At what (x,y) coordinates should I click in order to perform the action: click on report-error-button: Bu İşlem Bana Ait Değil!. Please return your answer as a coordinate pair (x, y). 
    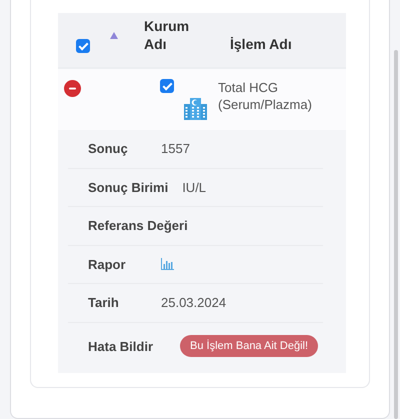
    Looking at the image, I should click on (249, 346).